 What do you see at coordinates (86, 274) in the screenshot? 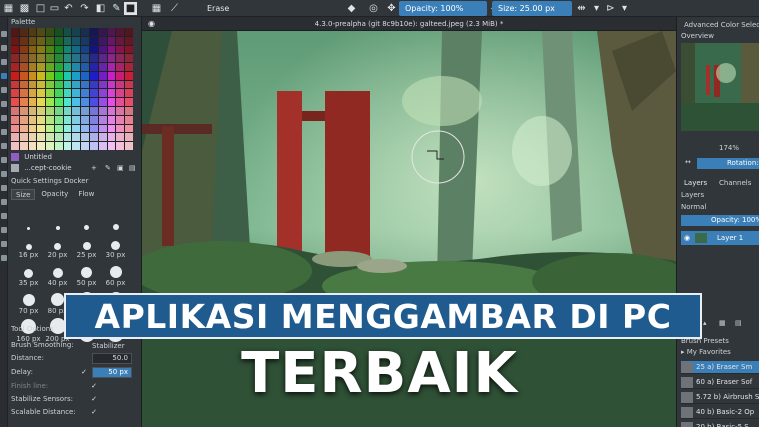
I see `brush-size-option: 50 px` at bounding box center [86, 274].